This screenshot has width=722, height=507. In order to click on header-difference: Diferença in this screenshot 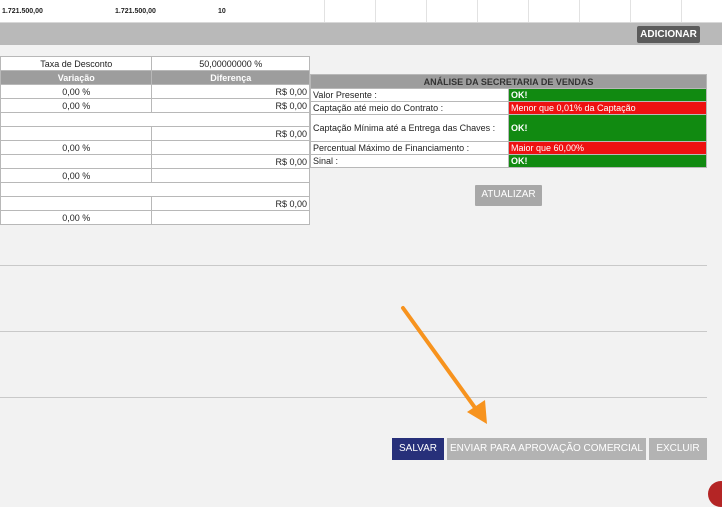, I will do `click(230, 77)`.